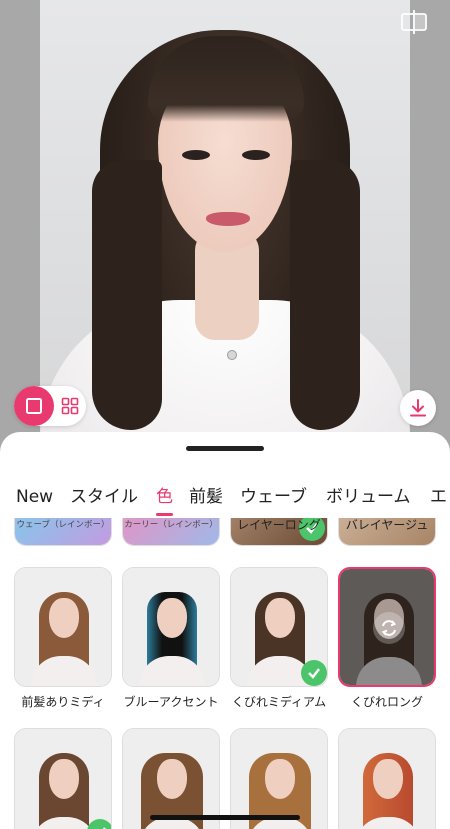  Describe the element at coordinates (232, 355) in the screenshot. I see `necklace-pendant` at that location.